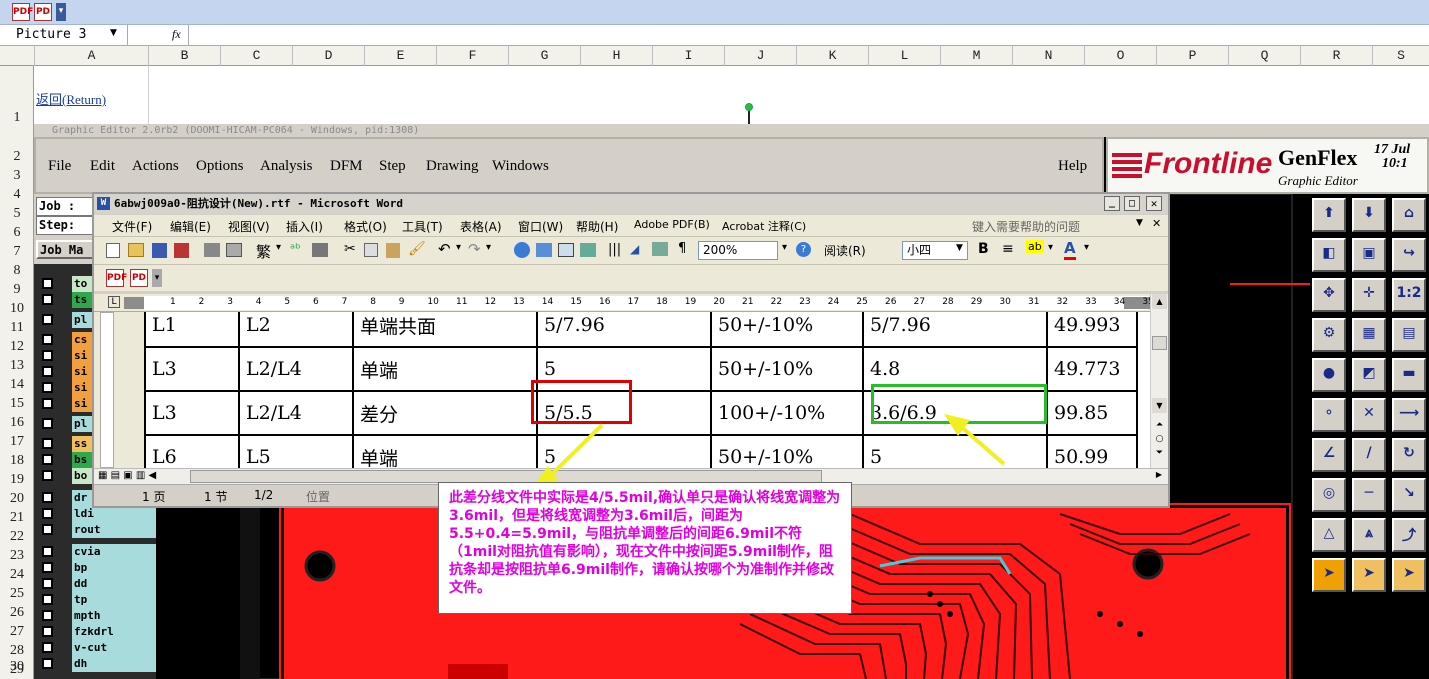 The image size is (1429, 679). I want to click on yellow-arrow-right, so click(981, 444).